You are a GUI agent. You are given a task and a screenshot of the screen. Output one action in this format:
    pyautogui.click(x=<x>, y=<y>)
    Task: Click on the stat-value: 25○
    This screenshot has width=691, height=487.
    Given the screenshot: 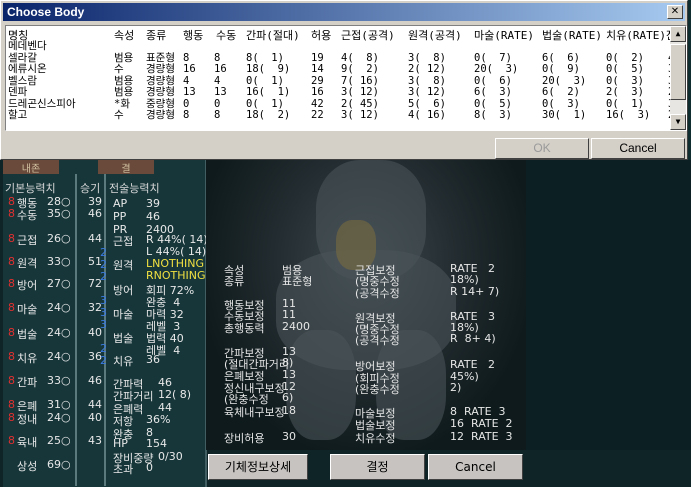 What is the action you would take?
    pyautogui.click(x=59, y=440)
    